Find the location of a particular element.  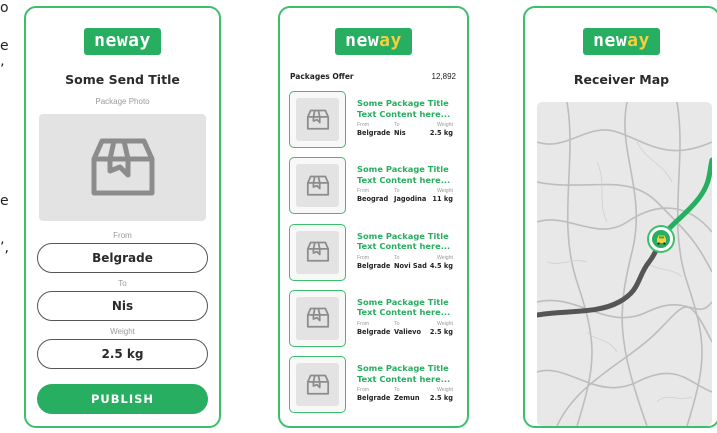

weight-label: Weight is located at coordinates (122, 331).